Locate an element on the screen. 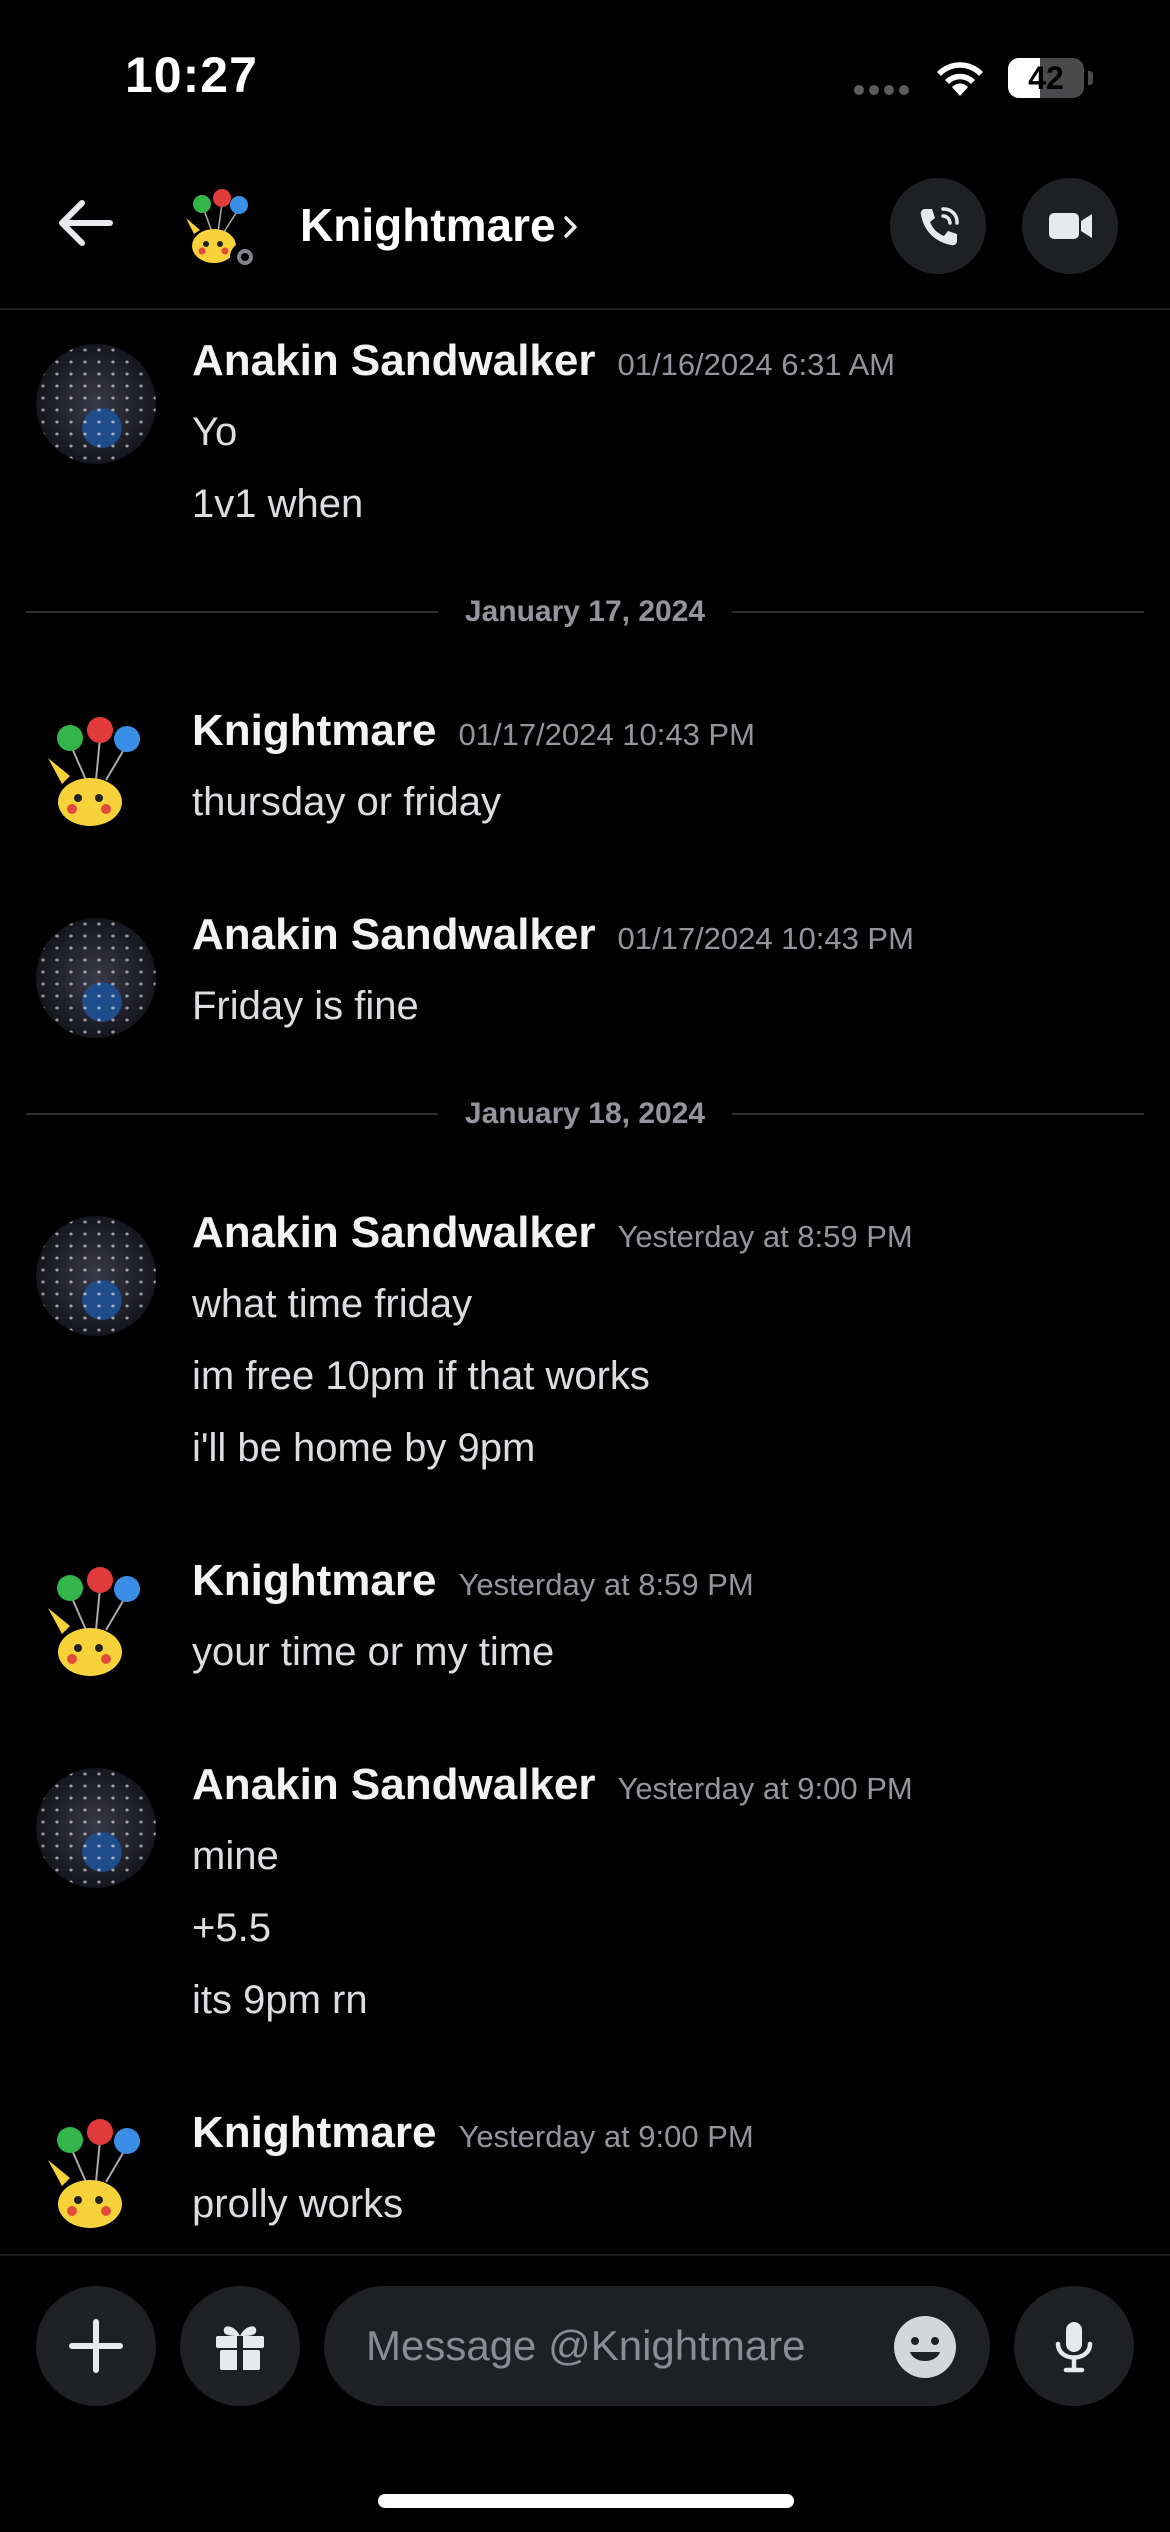 The image size is (1170, 2532). message-line: im free 10pm if that works is located at coordinates (421, 1376).